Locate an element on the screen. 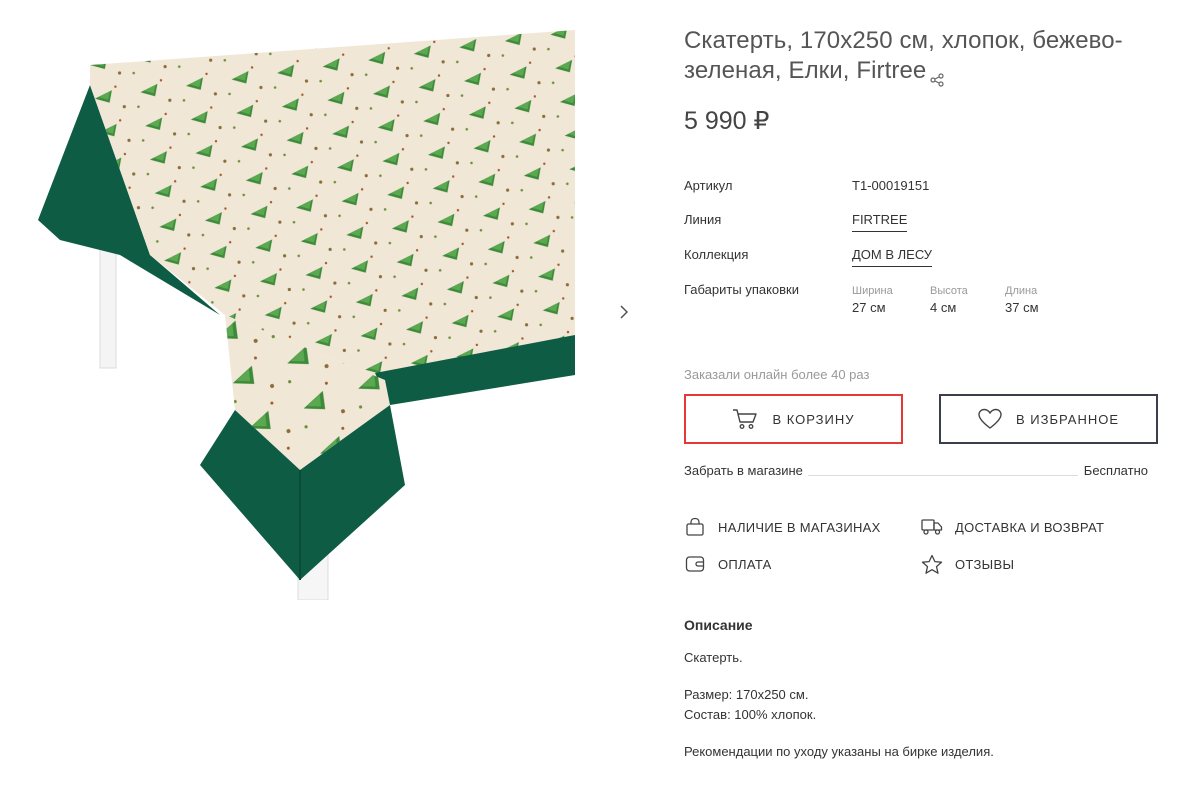 Image resolution: width=1200 pixels, height=786 pixels. add-to-favorites-label: В ИЗБРАННОЕ is located at coordinates (1067, 419).